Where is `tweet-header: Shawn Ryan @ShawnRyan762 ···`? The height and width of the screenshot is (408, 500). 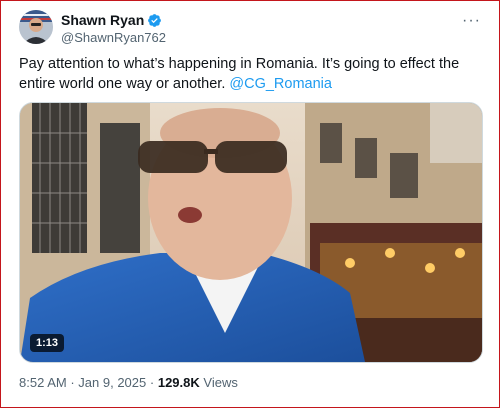 tweet-header: Shawn Ryan @ShawnRyan762 ··· is located at coordinates (254, 28).